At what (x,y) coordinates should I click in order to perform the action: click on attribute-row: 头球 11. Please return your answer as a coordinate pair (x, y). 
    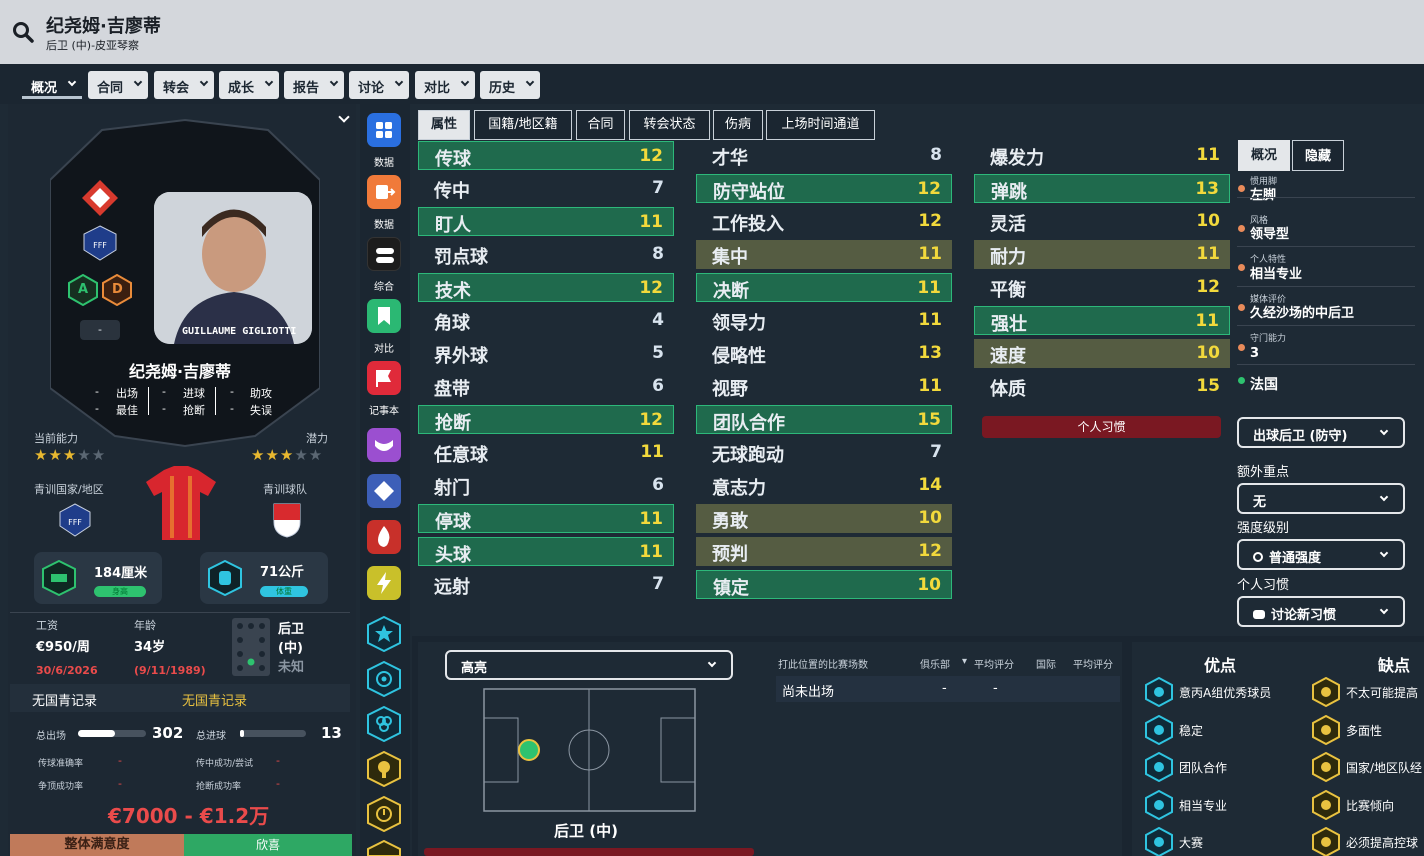
    Looking at the image, I should click on (546, 551).